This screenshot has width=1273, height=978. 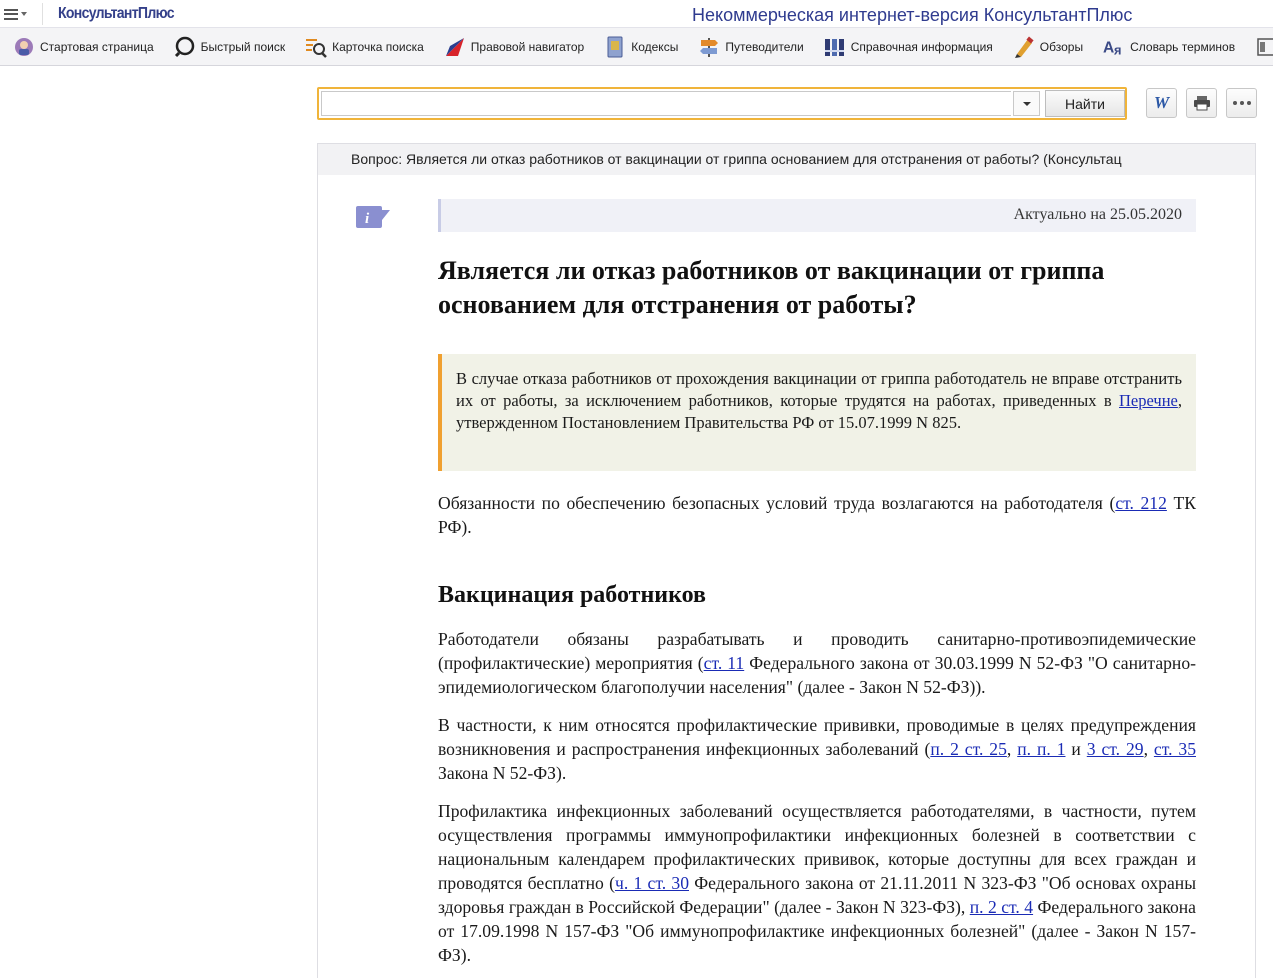 I want to click on toolbar-guides: Путеводители, so click(x=751, y=47).